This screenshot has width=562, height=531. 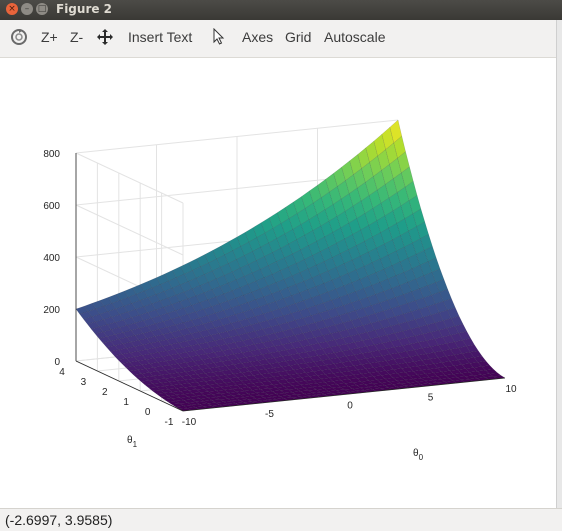 I want to click on zoom-in-button: Z+, so click(x=49, y=37).